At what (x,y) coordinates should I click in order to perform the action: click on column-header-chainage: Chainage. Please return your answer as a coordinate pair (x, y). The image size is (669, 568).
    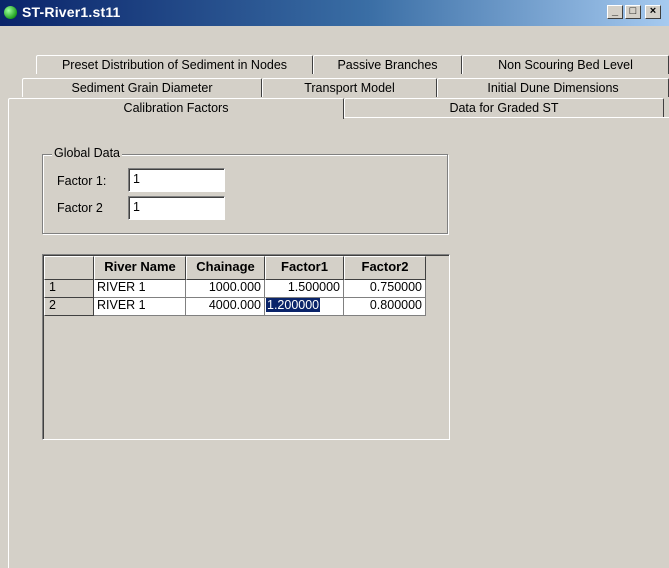
    Looking at the image, I should click on (225, 268).